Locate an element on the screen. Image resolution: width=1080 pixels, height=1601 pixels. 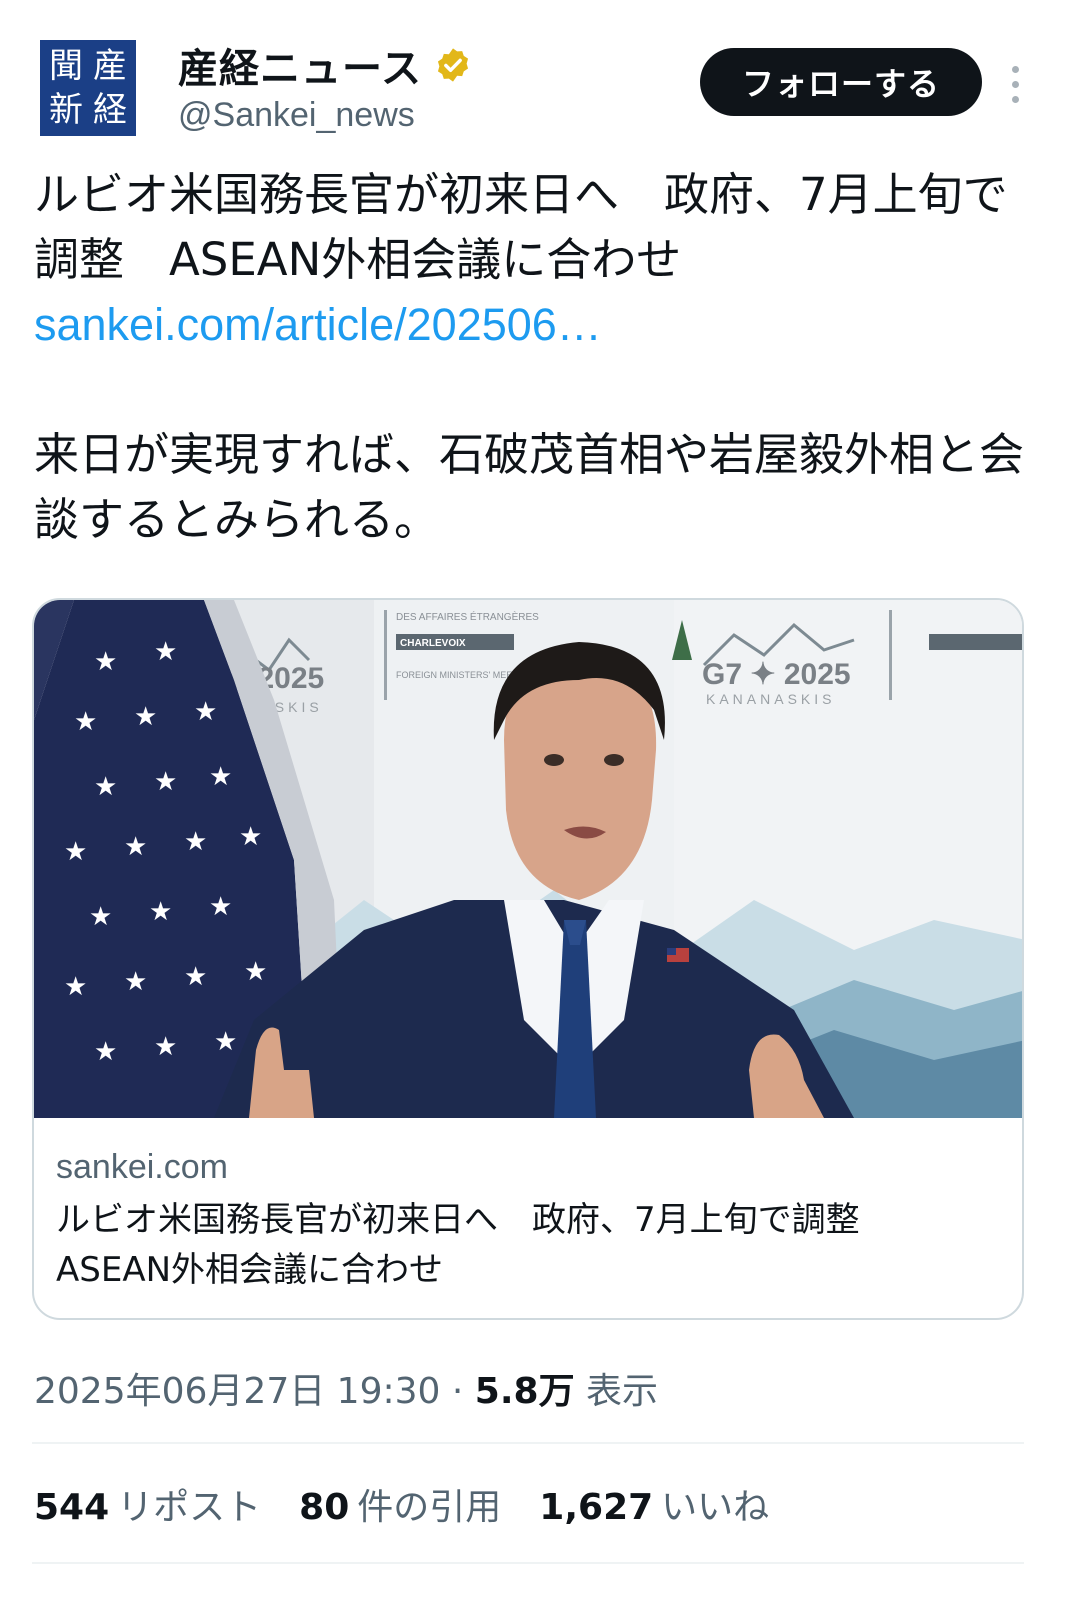
quotes-count: 80 is located at coordinates (324, 1507).